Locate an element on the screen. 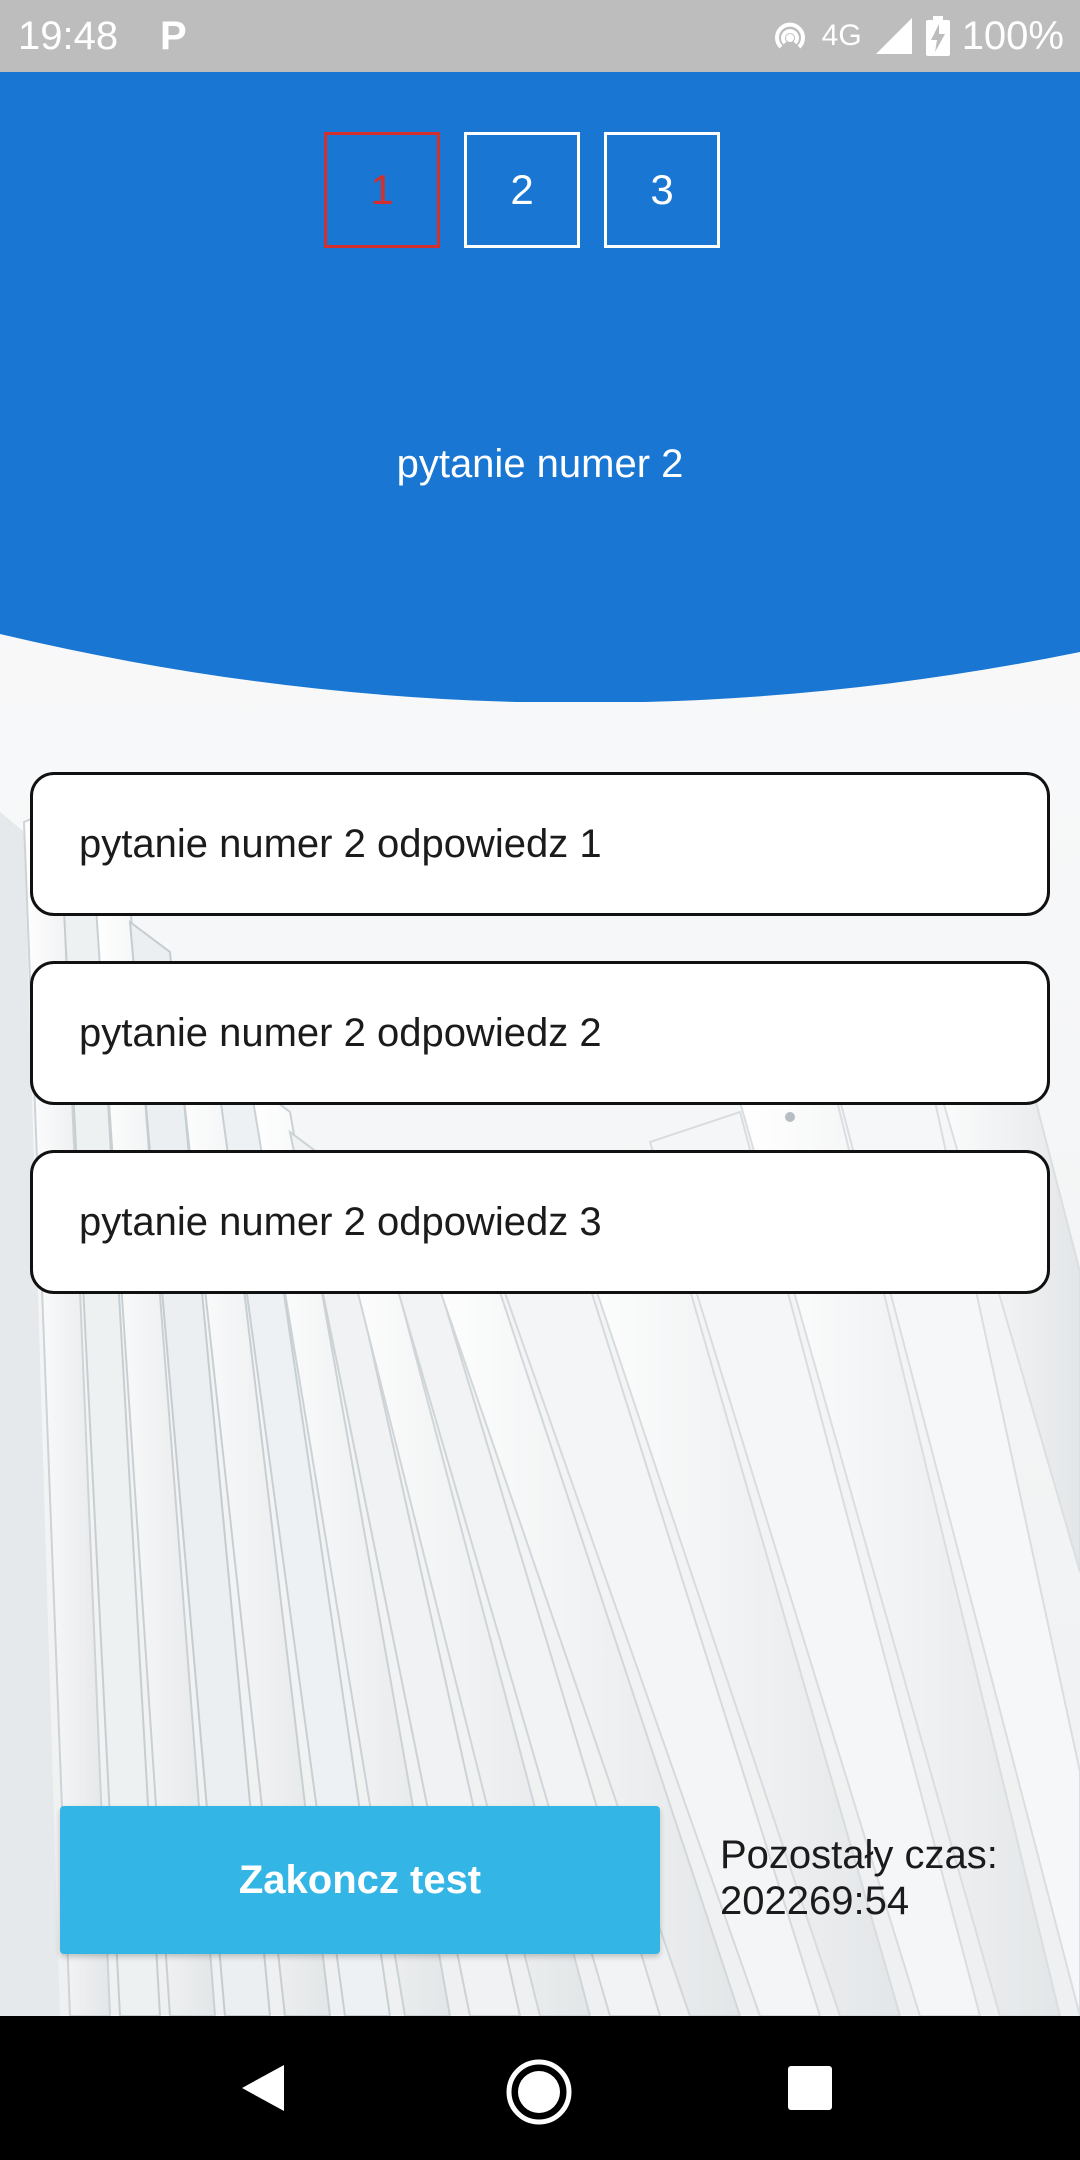 The height and width of the screenshot is (2160, 1080). question-tab-2: 2 is located at coordinates (522, 190).